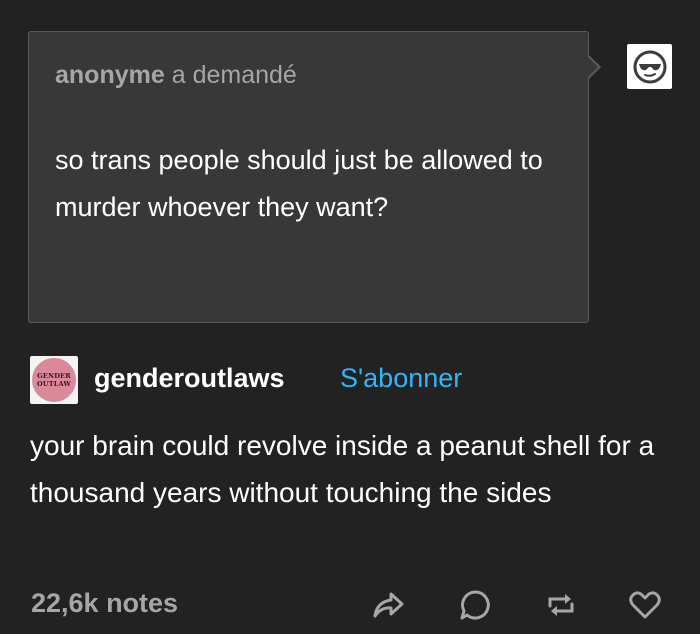  I want to click on reblog-icon, so click(561, 605).